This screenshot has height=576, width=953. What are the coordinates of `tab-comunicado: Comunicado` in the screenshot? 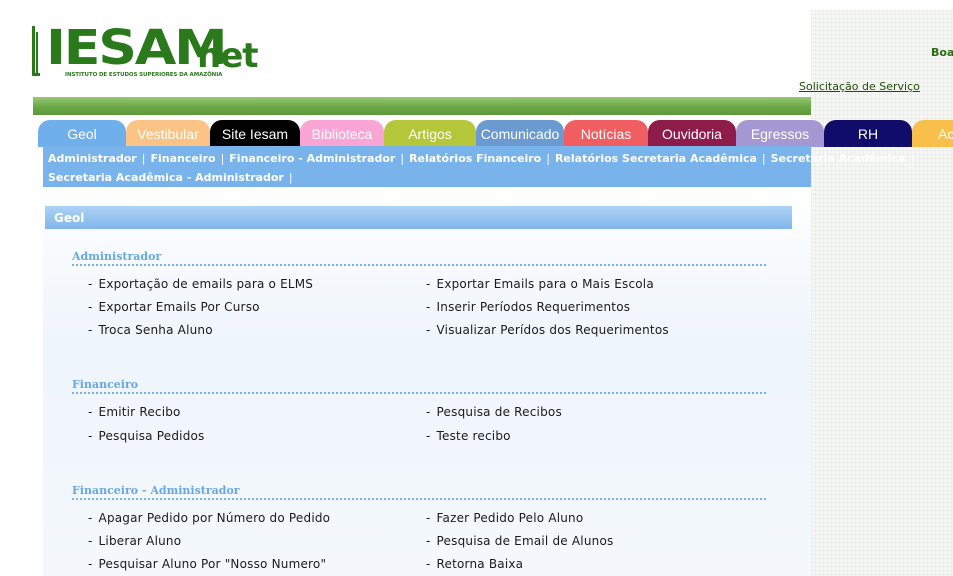 It's located at (520, 133).